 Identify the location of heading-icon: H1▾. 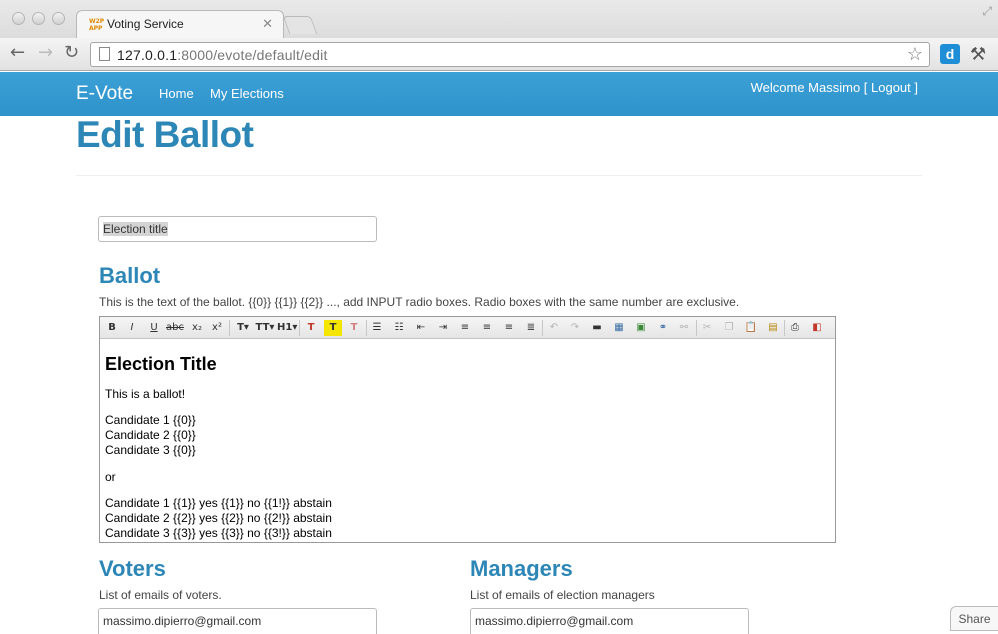
(287, 328).